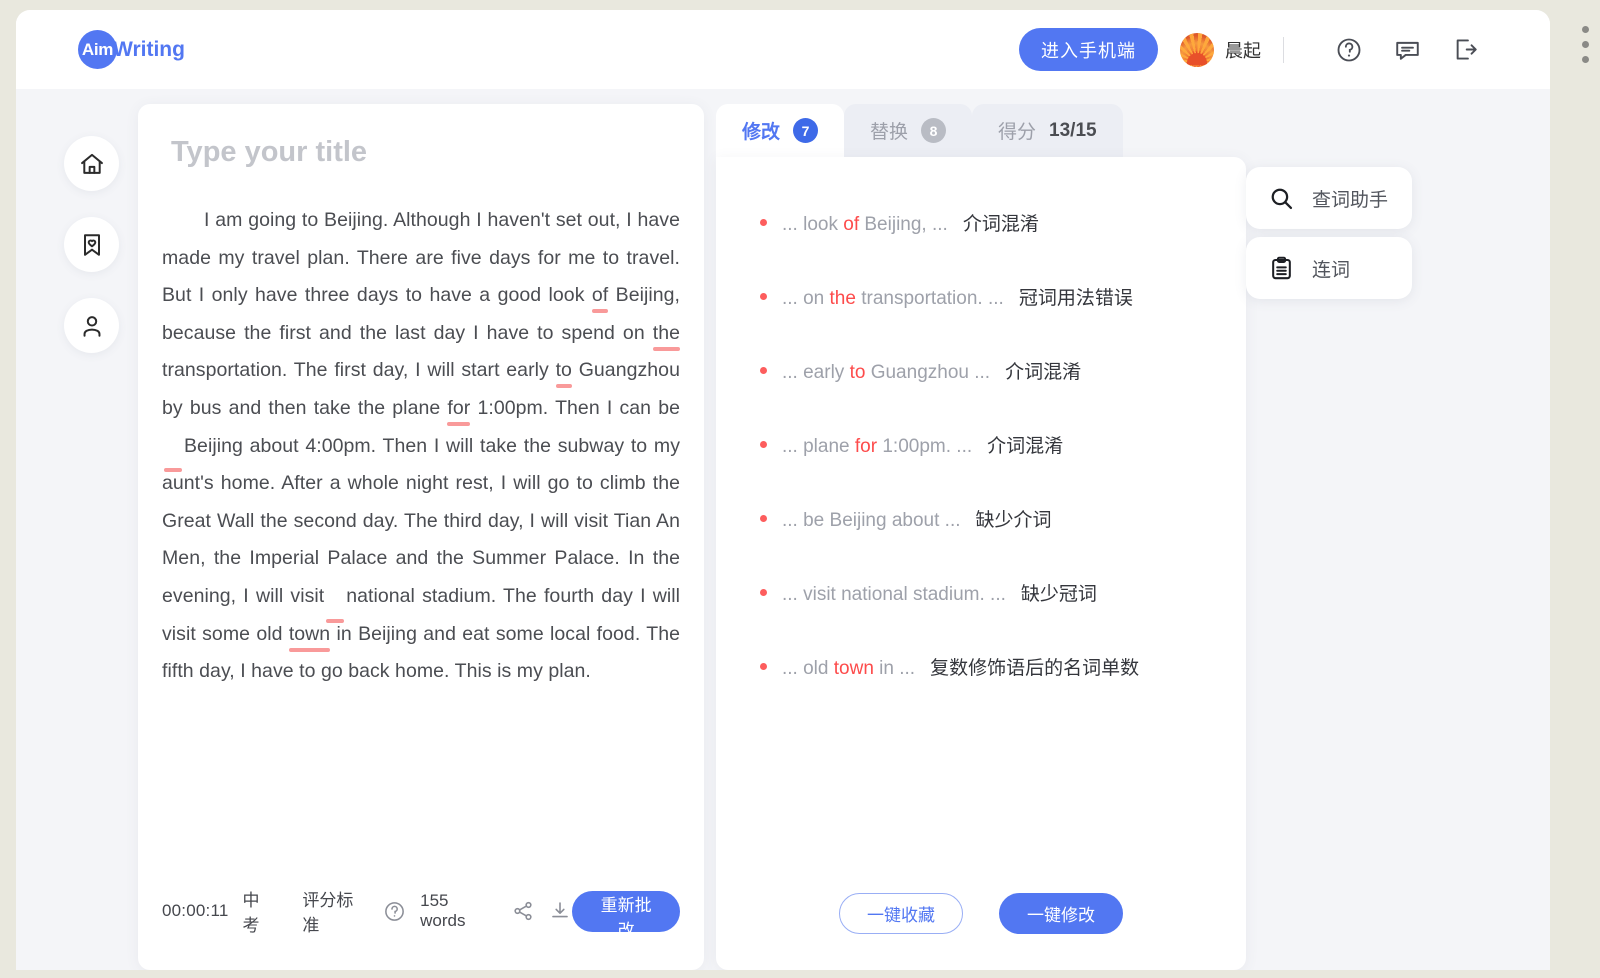  Describe the element at coordinates (1283, 49) in the screenshot. I see `header-divider` at that location.